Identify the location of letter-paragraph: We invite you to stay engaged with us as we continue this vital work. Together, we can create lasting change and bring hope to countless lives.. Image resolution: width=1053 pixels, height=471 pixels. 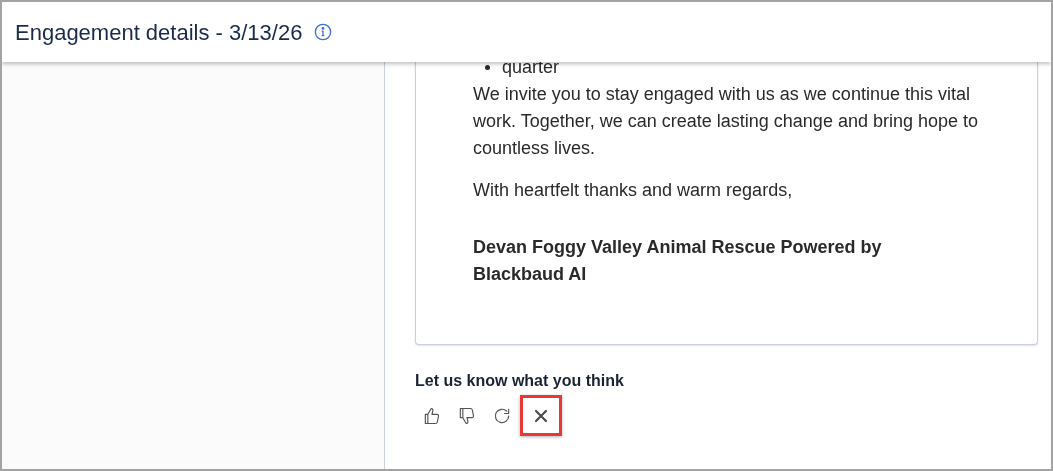
(726, 121).